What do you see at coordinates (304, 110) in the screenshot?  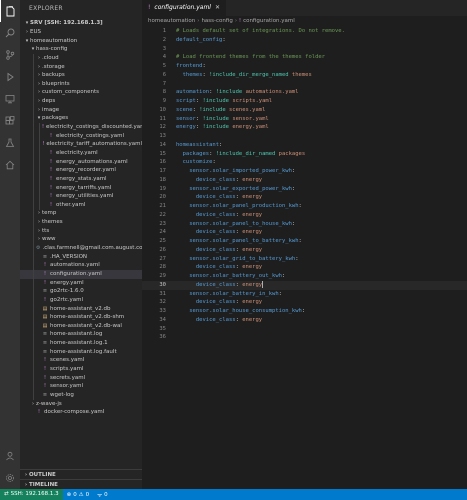 I see `code-line: 10 scene: !include scenes.yaml` at bounding box center [304, 110].